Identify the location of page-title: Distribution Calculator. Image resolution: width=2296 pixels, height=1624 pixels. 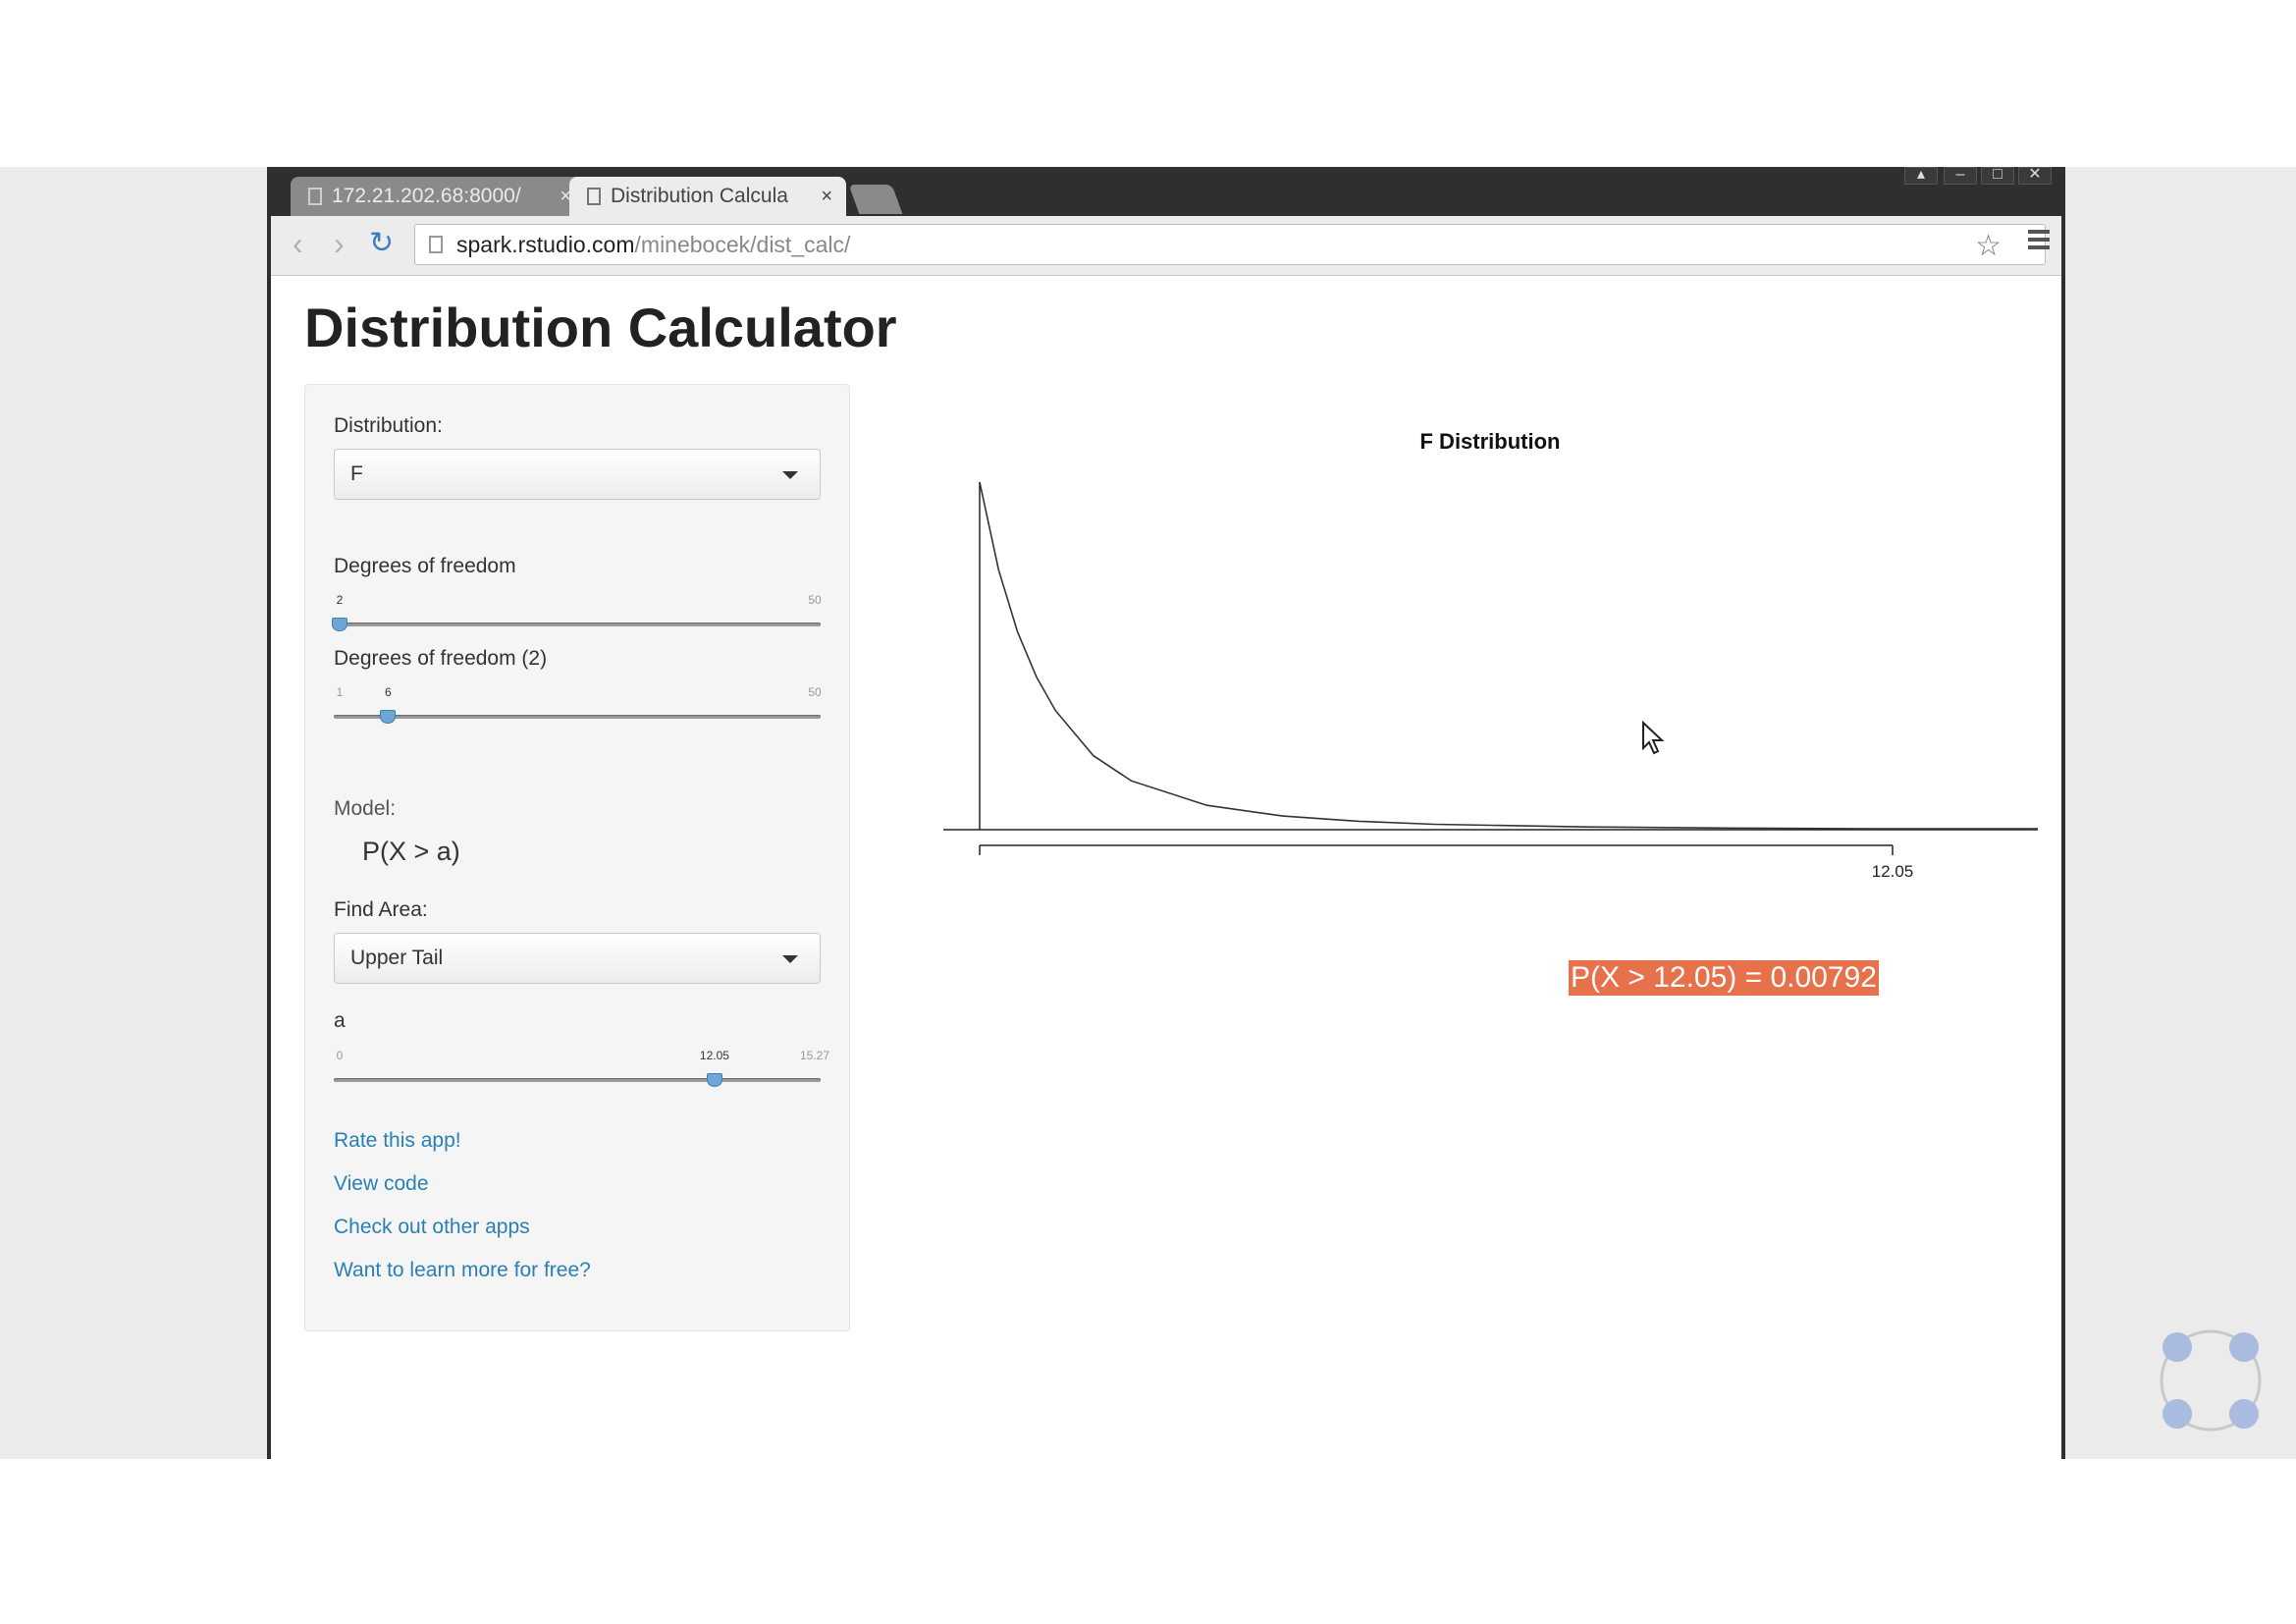
(601, 327).